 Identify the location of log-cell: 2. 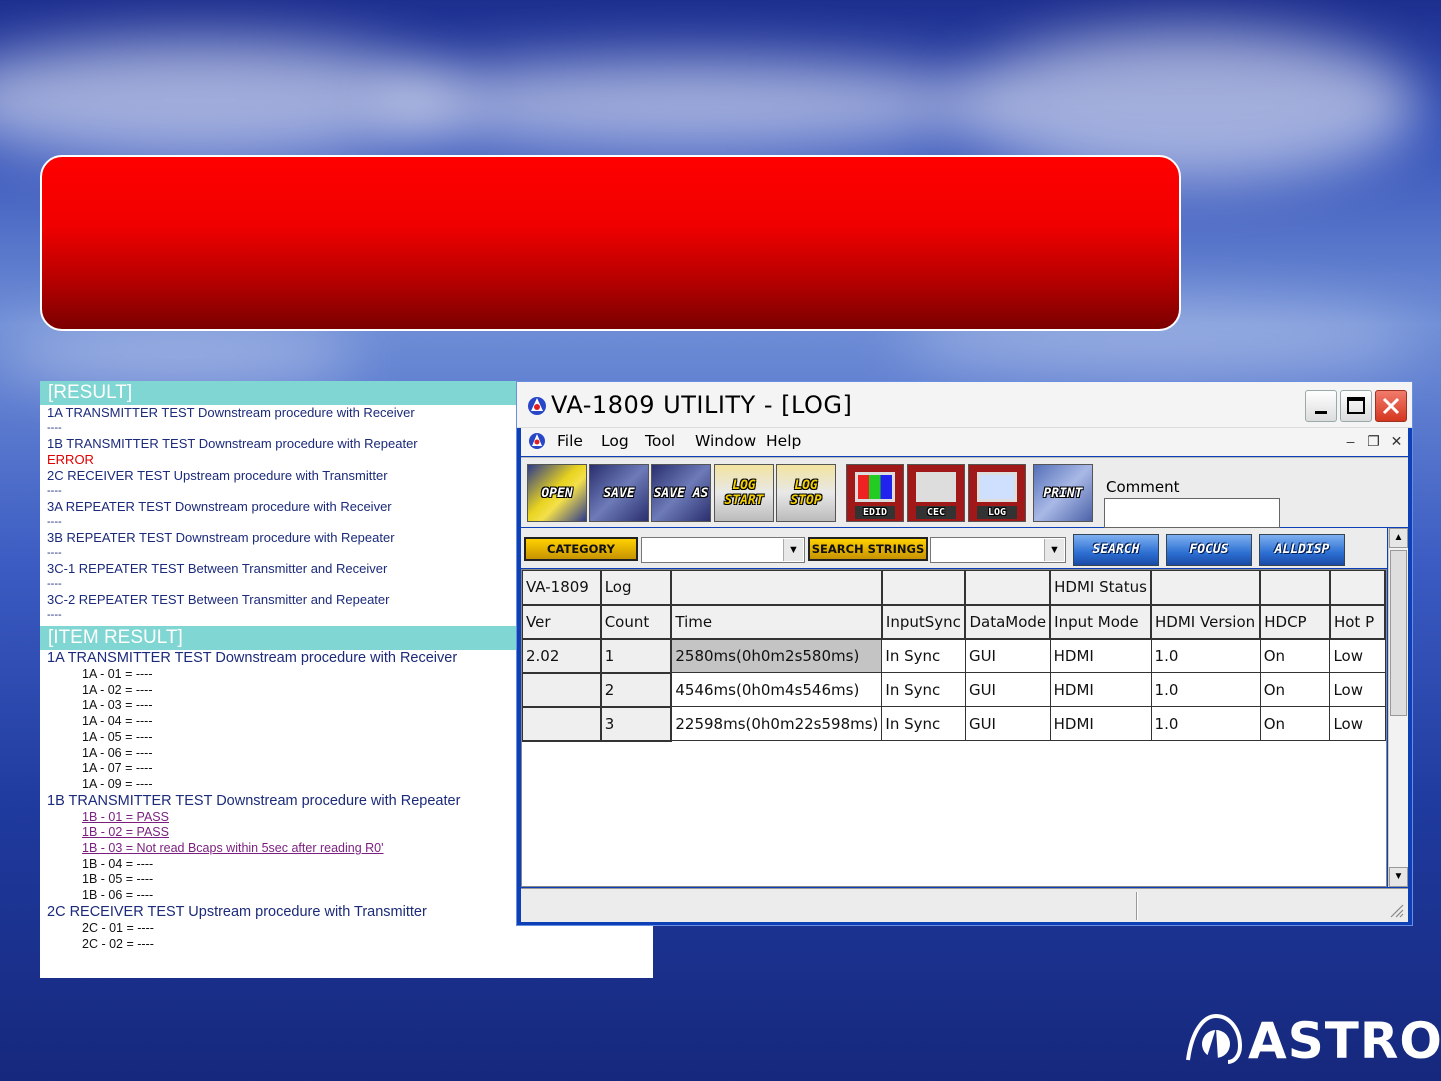
(636, 690).